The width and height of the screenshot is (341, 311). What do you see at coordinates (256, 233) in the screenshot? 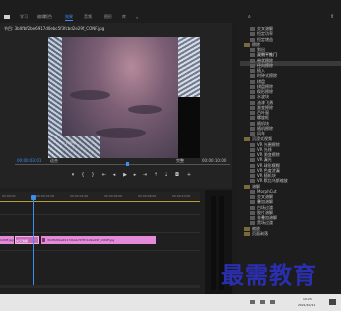
I see `effects-folder: 页面剥落` at bounding box center [256, 233].